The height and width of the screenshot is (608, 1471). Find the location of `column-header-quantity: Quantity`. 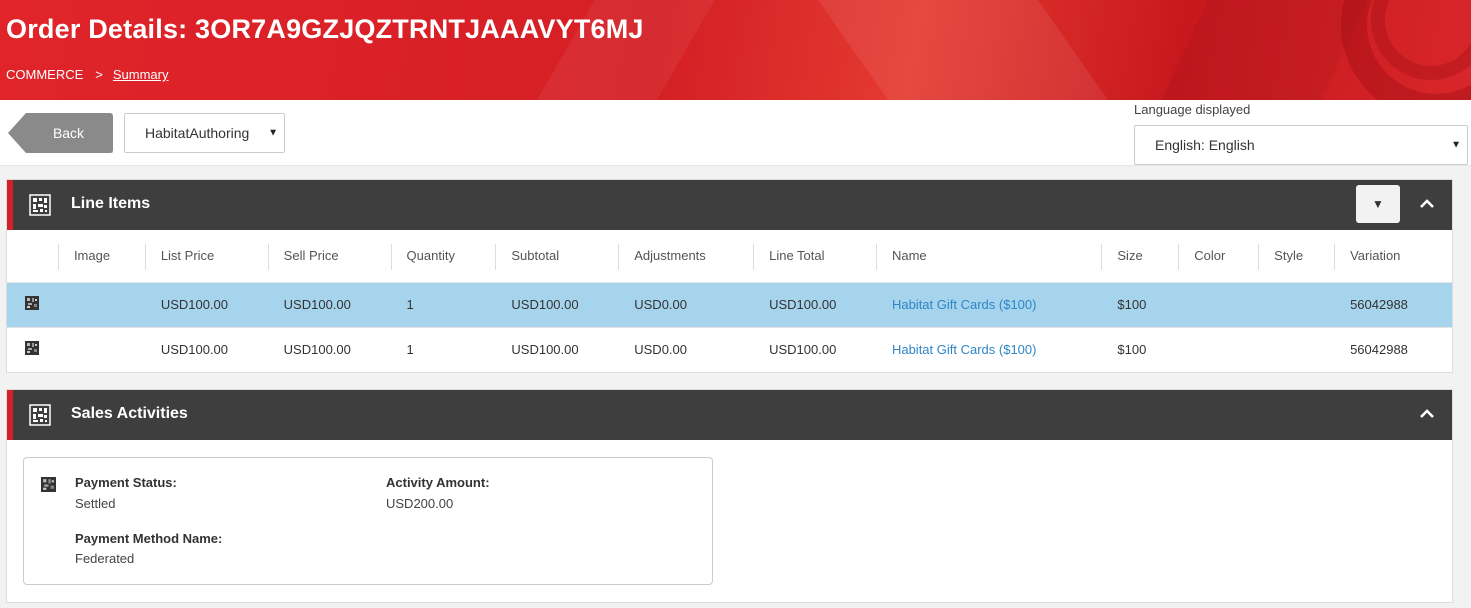

column-header-quantity: Quantity is located at coordinates (443, 256).